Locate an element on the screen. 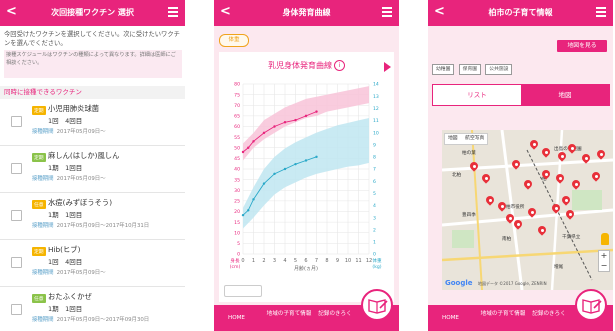  y-right-tick-label: 6 is located at coordinates (374, 182).